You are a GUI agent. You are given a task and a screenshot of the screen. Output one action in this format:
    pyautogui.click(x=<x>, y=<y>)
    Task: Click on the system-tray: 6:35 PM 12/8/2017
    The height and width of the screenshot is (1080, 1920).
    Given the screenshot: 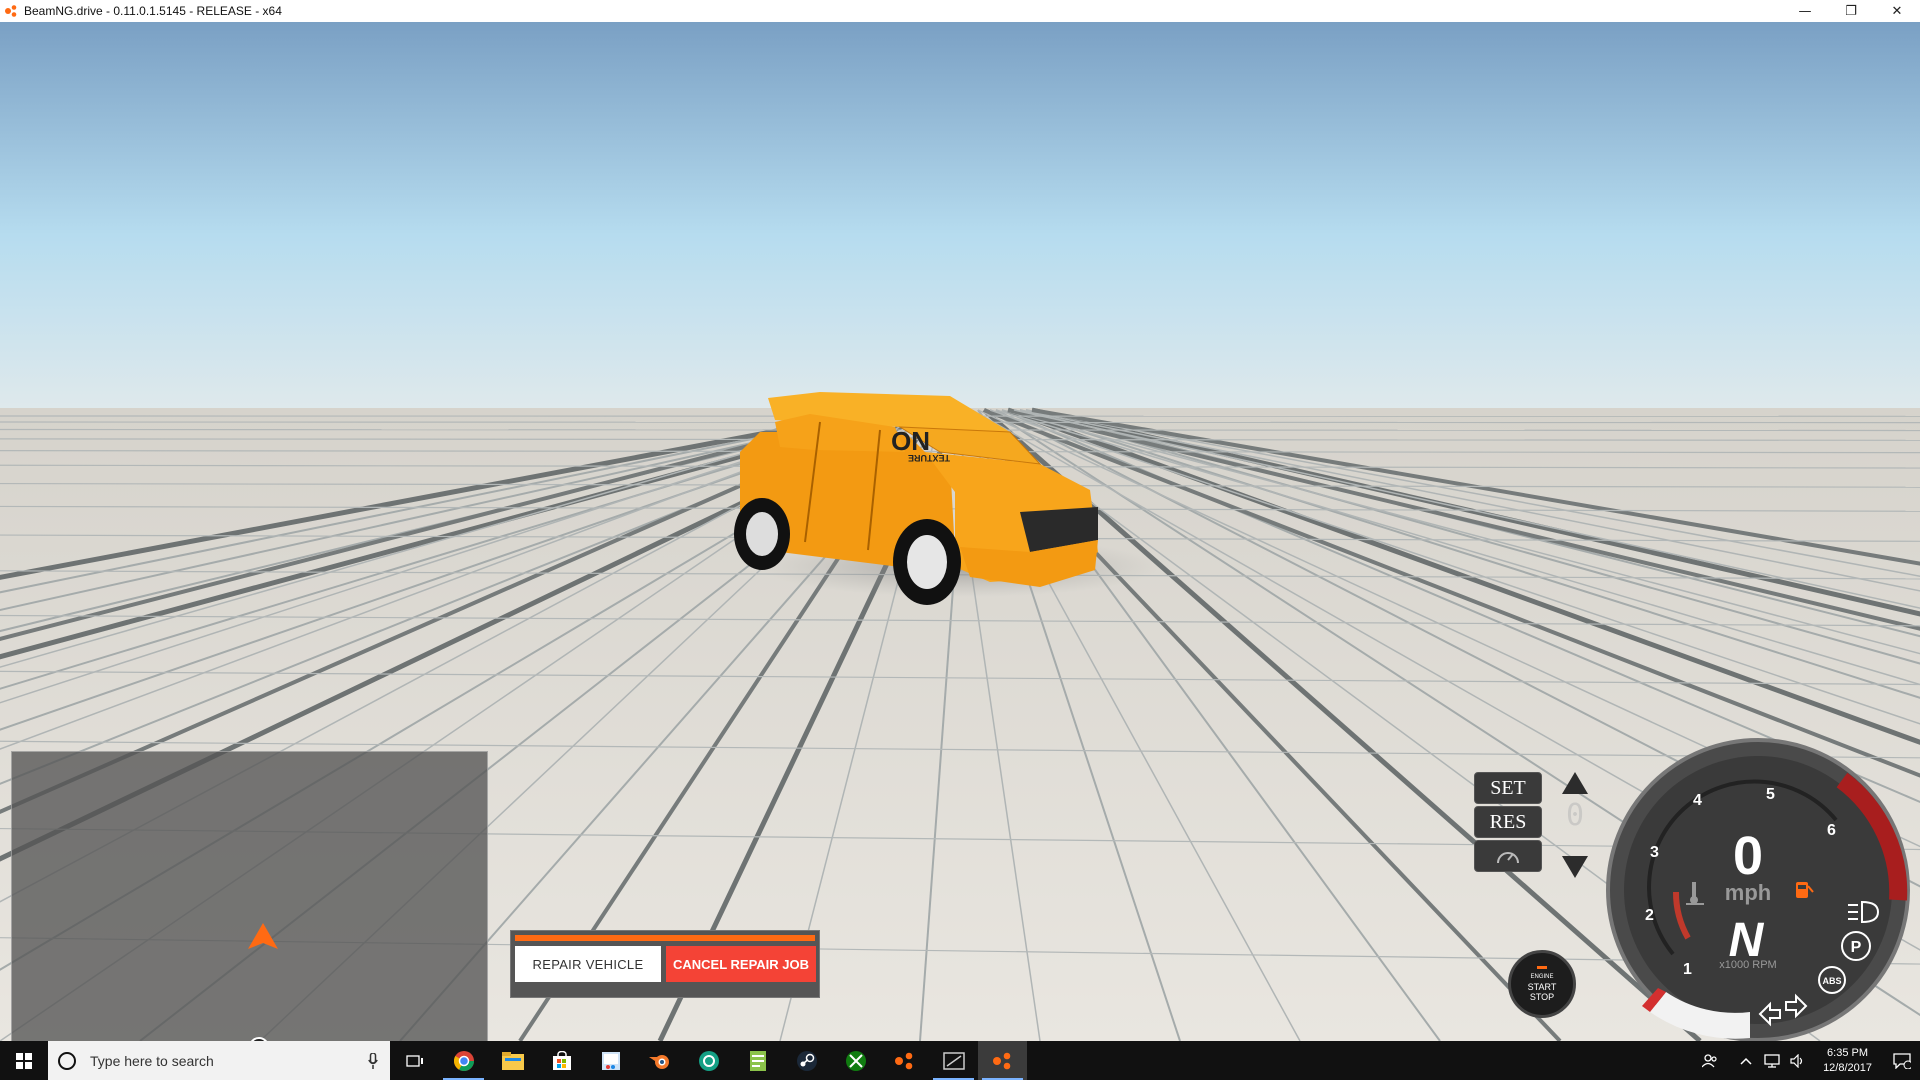 What is the action you would take?
    pyautogui.click(x=1808, y=1060)
    